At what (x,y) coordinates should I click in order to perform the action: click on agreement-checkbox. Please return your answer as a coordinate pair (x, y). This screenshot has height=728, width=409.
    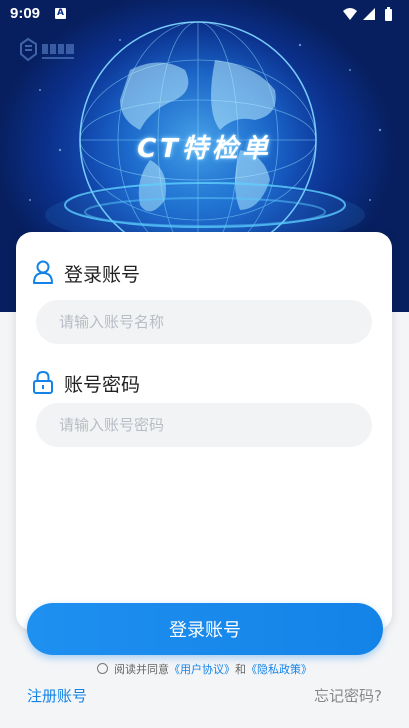
    Looking at the image, I should click on (102, 668).